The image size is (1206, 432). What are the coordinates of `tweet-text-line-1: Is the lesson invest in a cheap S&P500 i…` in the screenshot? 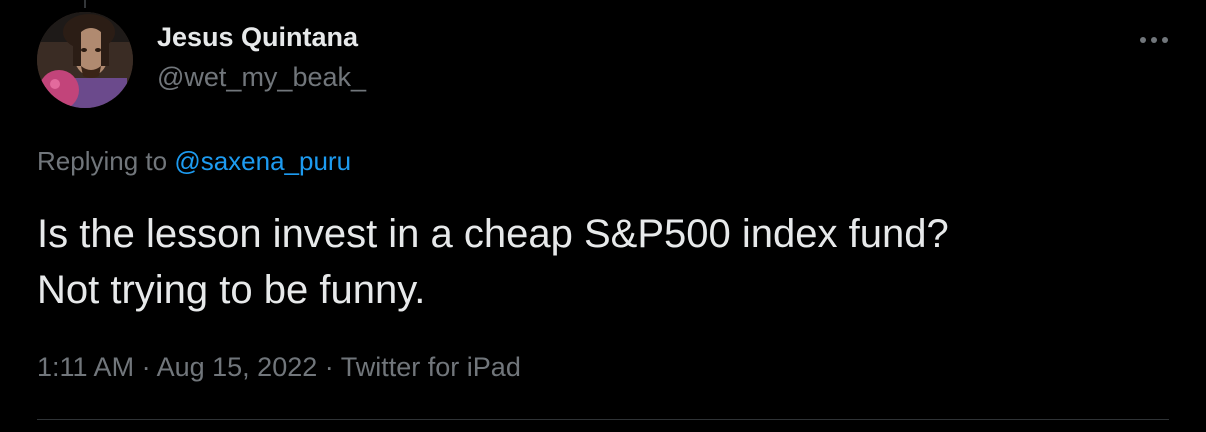 It's located at (493, 234).